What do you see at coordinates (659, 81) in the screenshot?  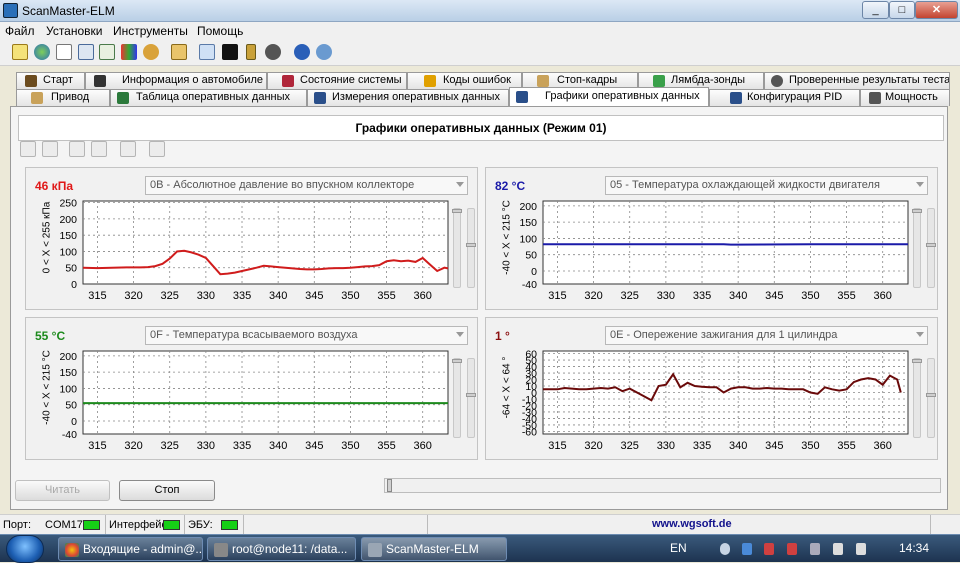 I see `lambda-icon` at bounding box center [659, 81].